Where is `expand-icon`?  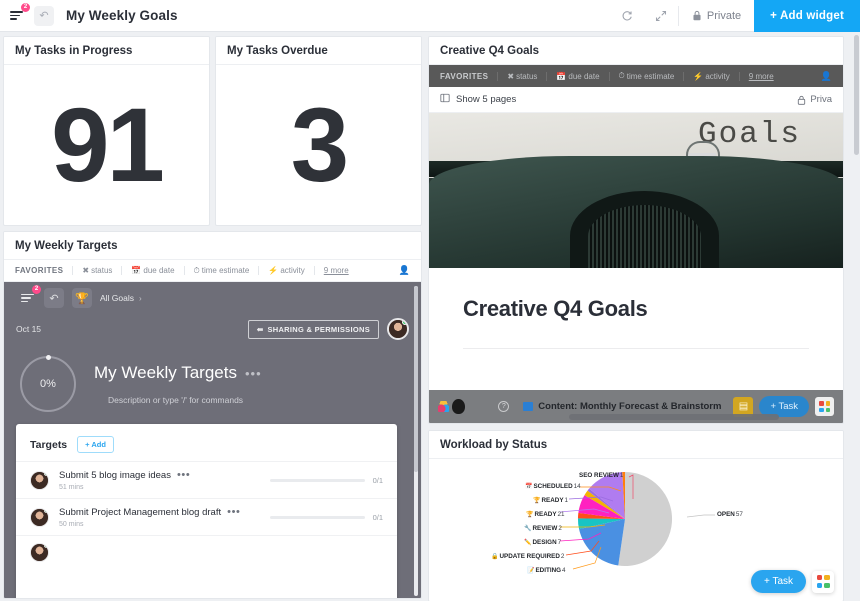 expand-icon is located at coordinates (660, 15).